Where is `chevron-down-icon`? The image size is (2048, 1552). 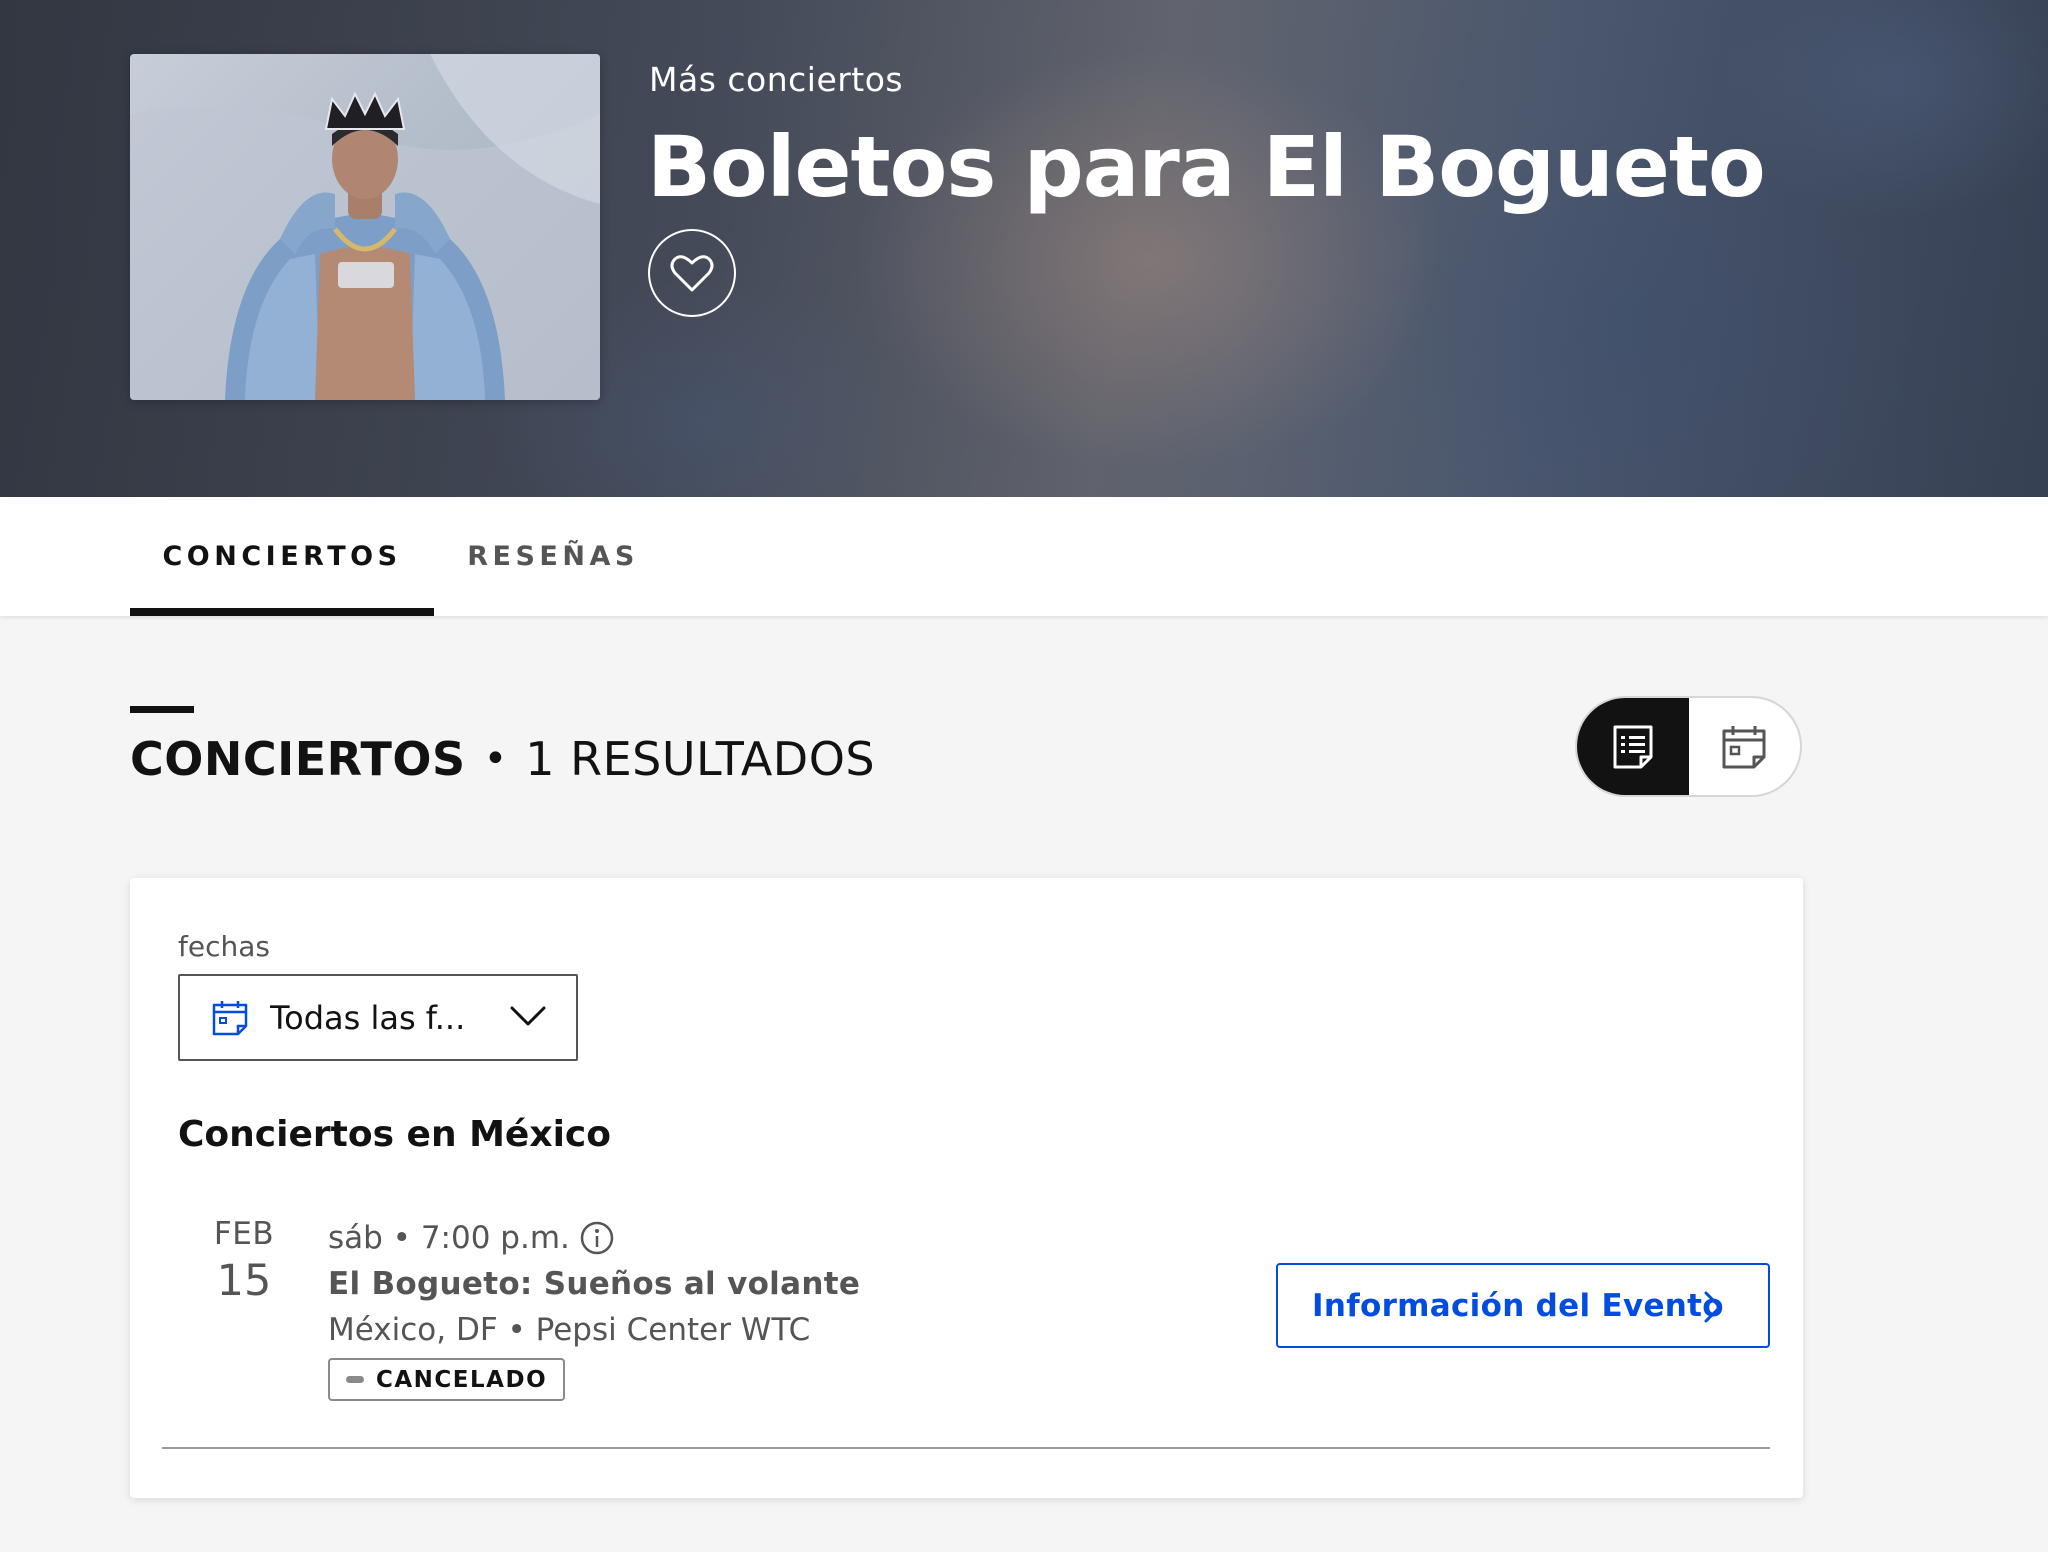
chevron-down-icon is located at coordinates (528, 1016).